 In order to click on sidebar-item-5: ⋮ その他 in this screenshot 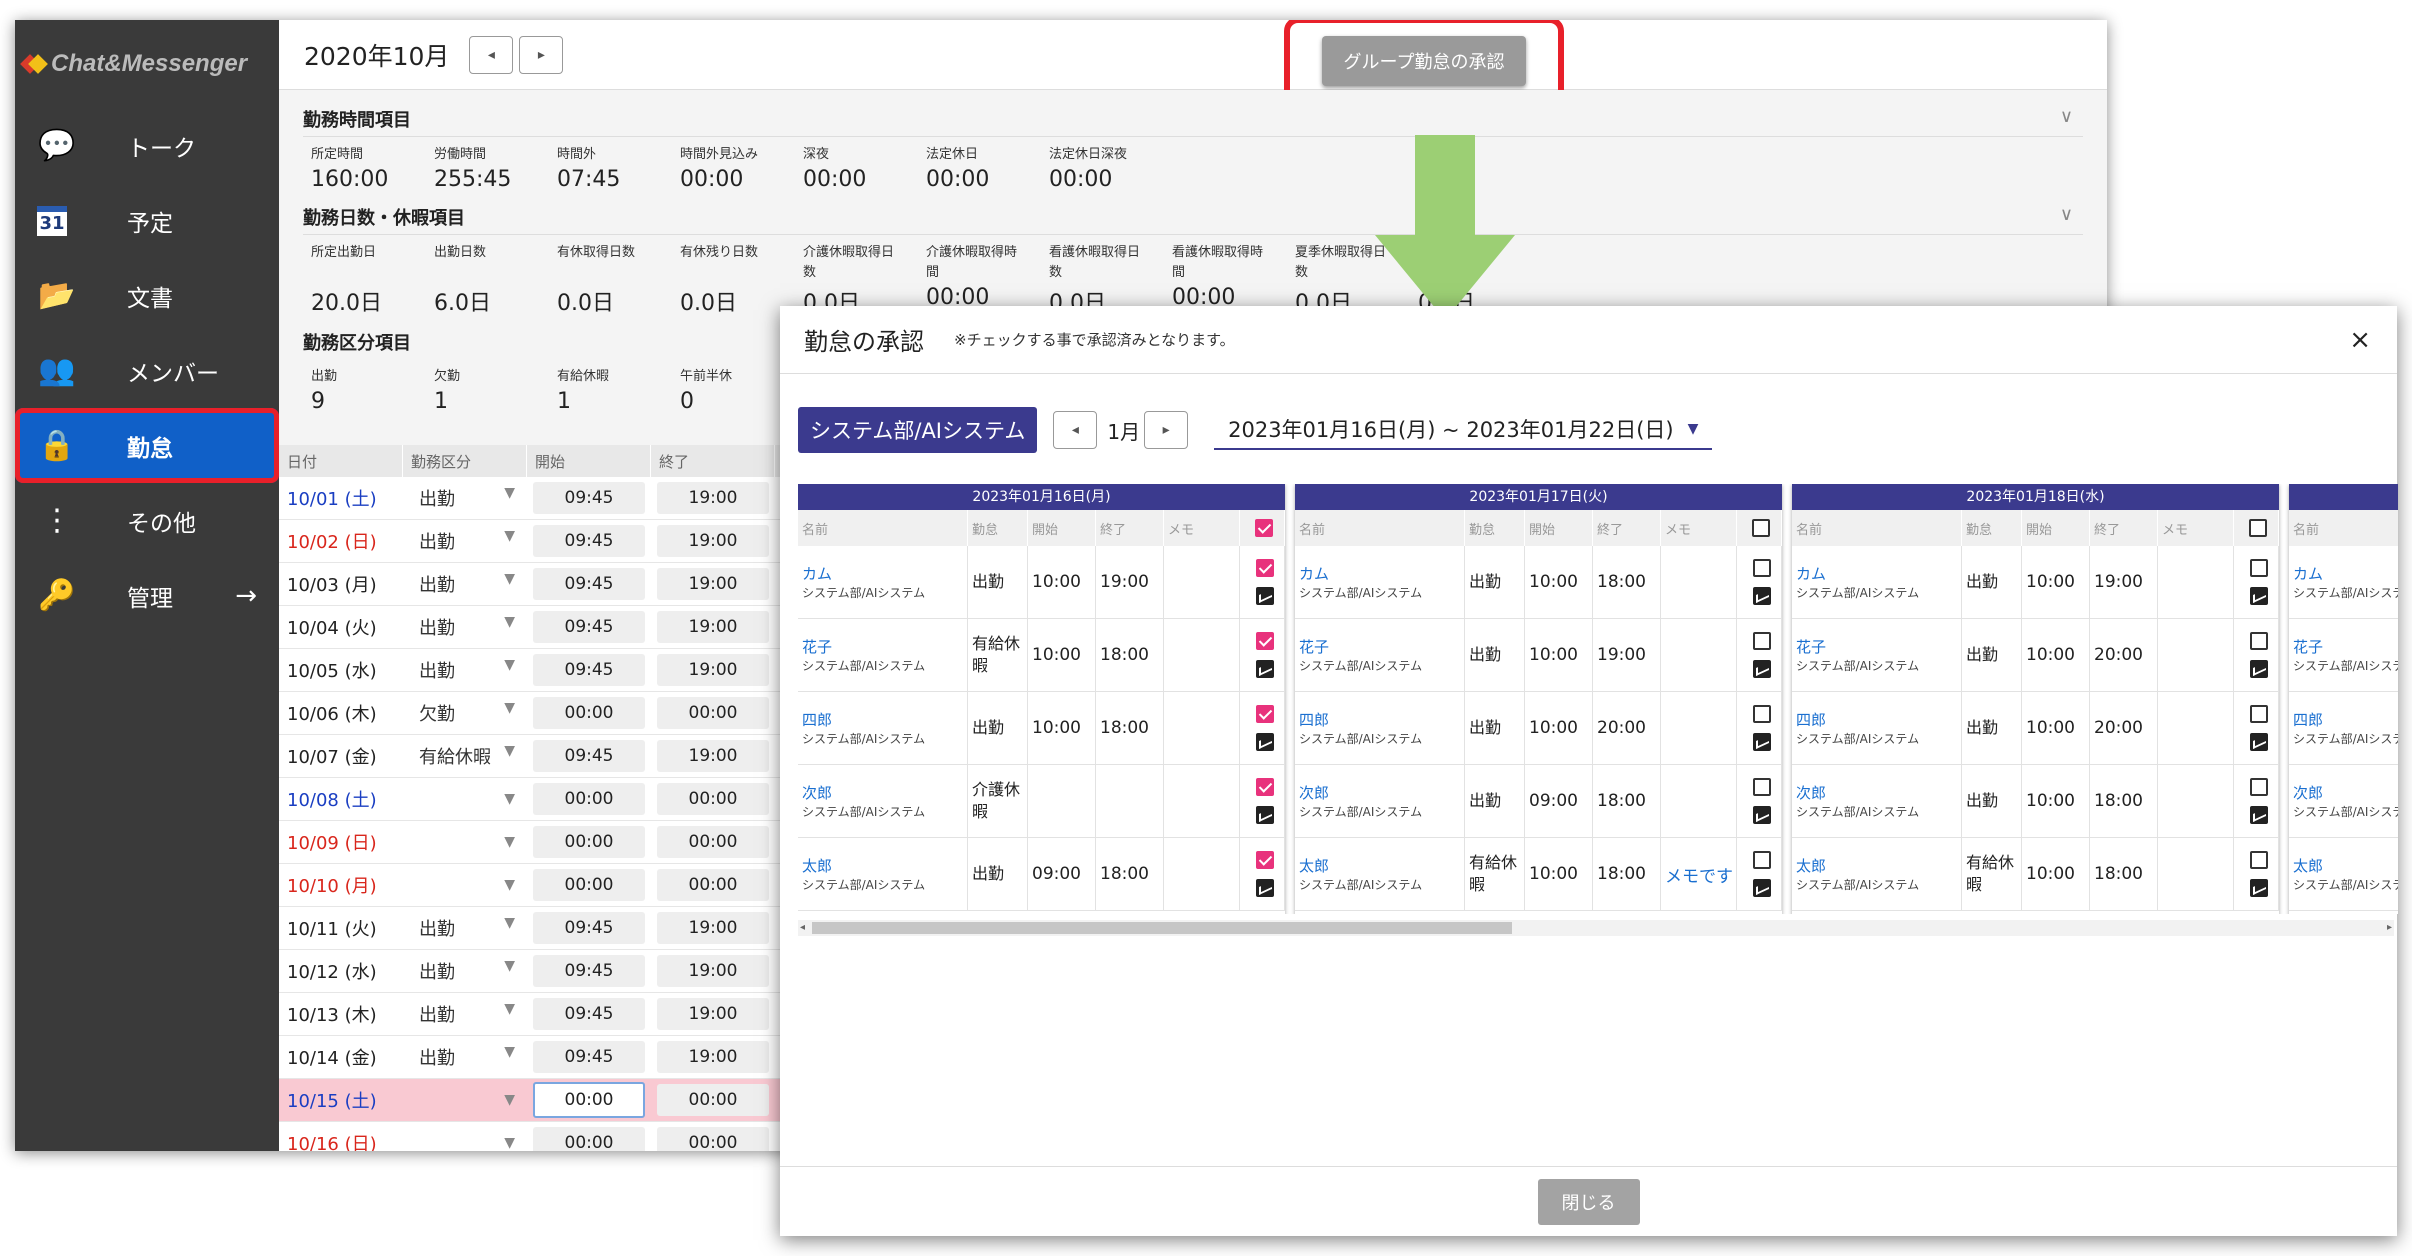, I will do `click(147, 520)`.